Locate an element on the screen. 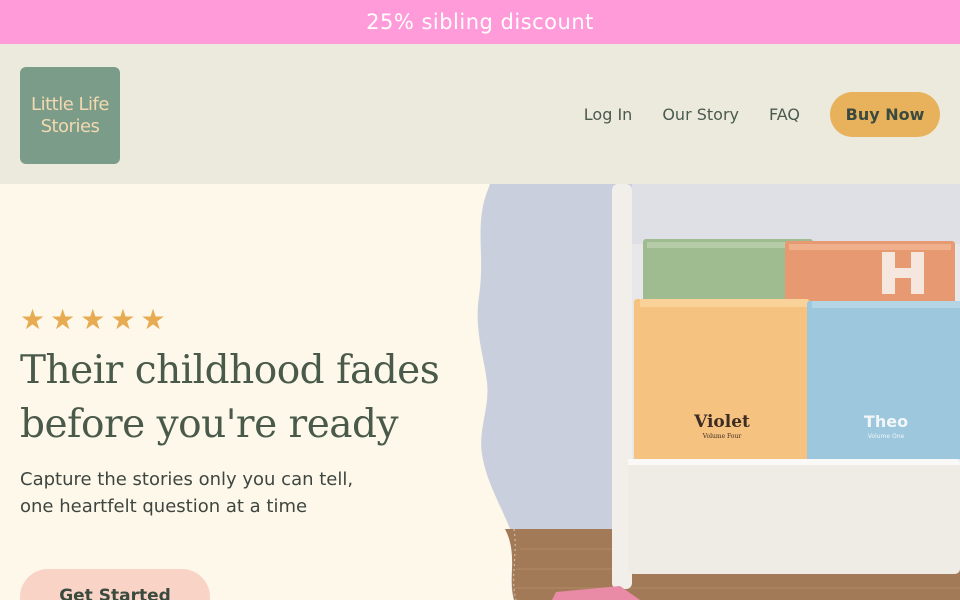  headline-line-1: Their childhood fades is located at coordinates (230, 370).